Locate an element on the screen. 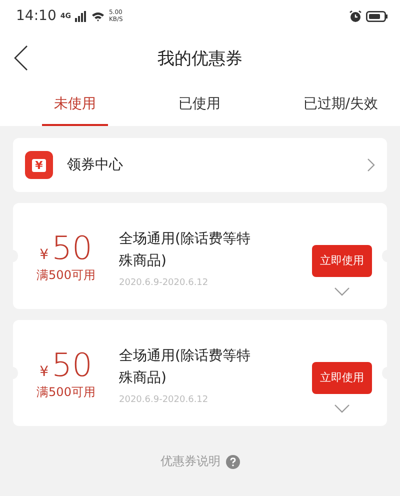 The image size is (400, 496). battery-icon is located at coordinates (377, 16).